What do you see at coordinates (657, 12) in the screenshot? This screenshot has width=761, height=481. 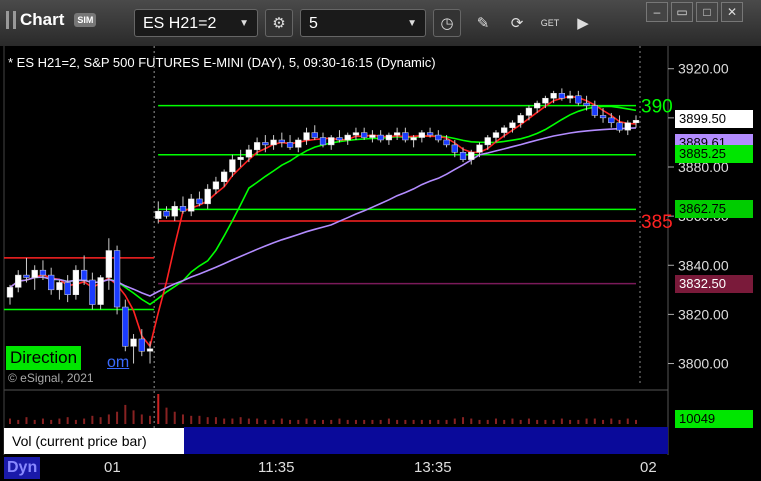 I see `minimize-icon: –` at bounding box center [657, 12].